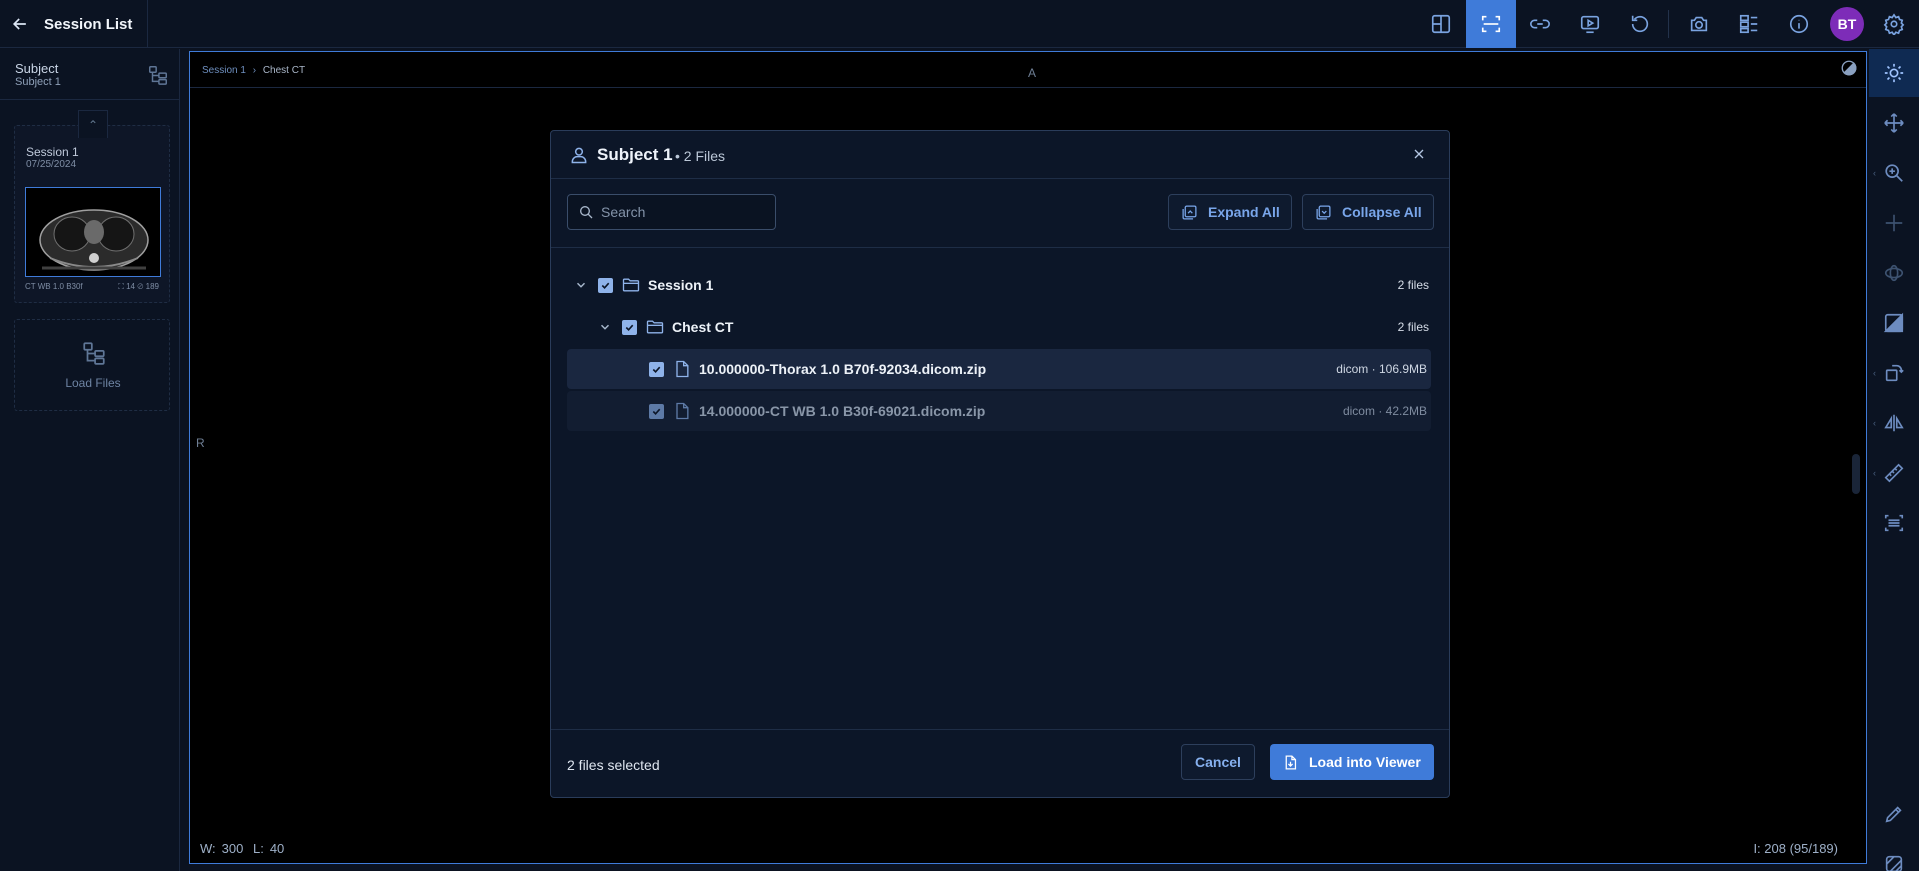 The width and height of the screenshot is (1919, 871). What do you see at coordinates (842, 411) in the screenshot?
I see `file-name: 14.000000-CT WB 1.0 B30f-69021.dicom.zip` at bounding box center [842, 411].